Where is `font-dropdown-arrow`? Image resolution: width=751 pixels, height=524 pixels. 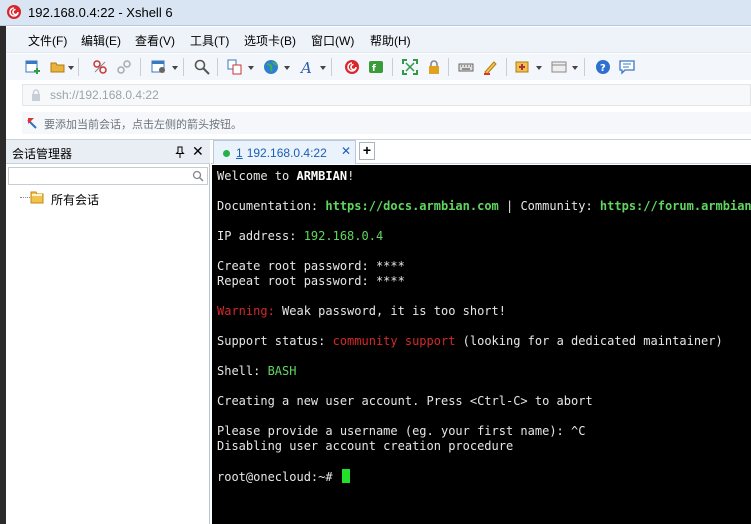 font-dropdown-arrow is located at coordinates (323, 68).